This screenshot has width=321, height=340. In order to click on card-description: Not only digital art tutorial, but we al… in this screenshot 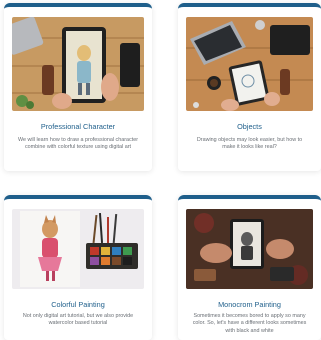, I will do `click(78, 320)`.